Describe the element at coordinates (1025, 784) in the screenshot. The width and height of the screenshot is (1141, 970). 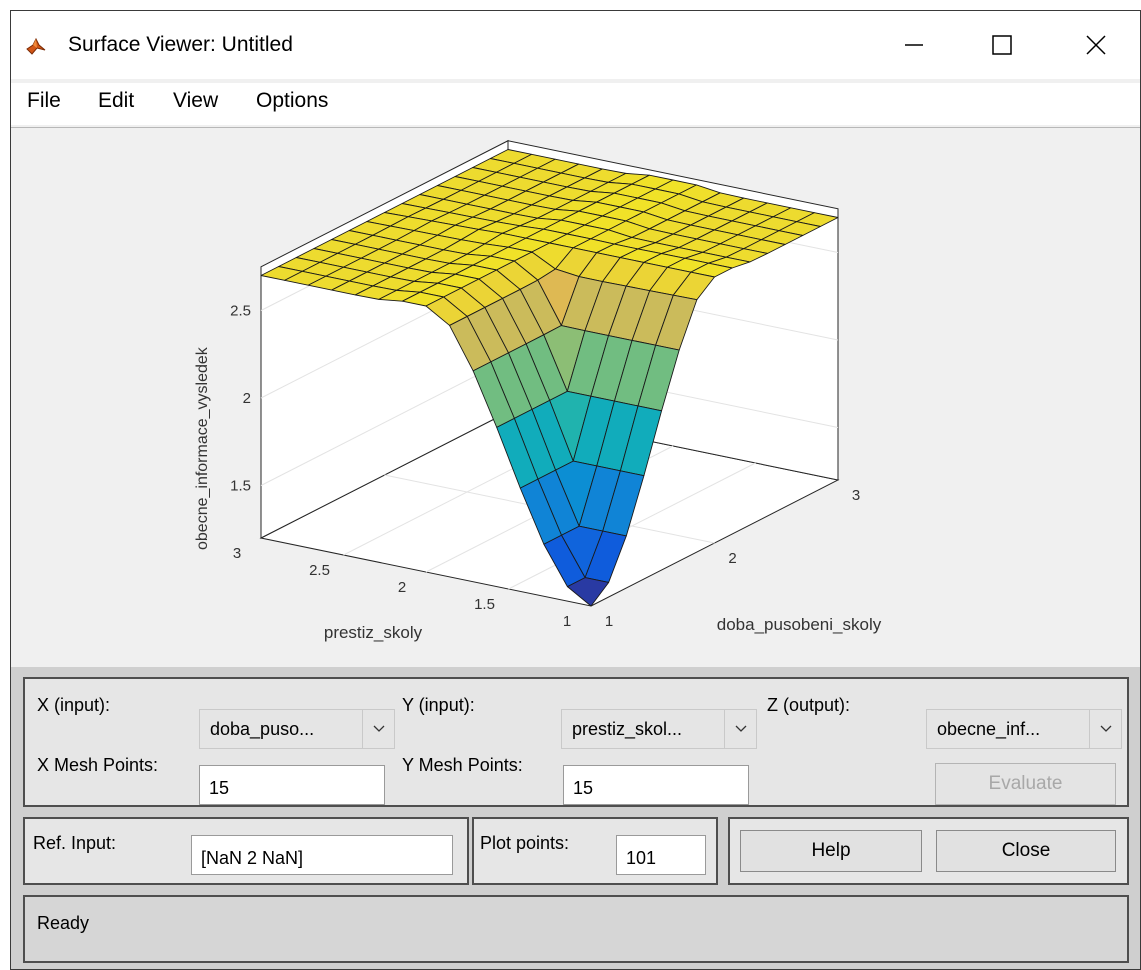
I see `evaluate-button: Evaluate` at that location.